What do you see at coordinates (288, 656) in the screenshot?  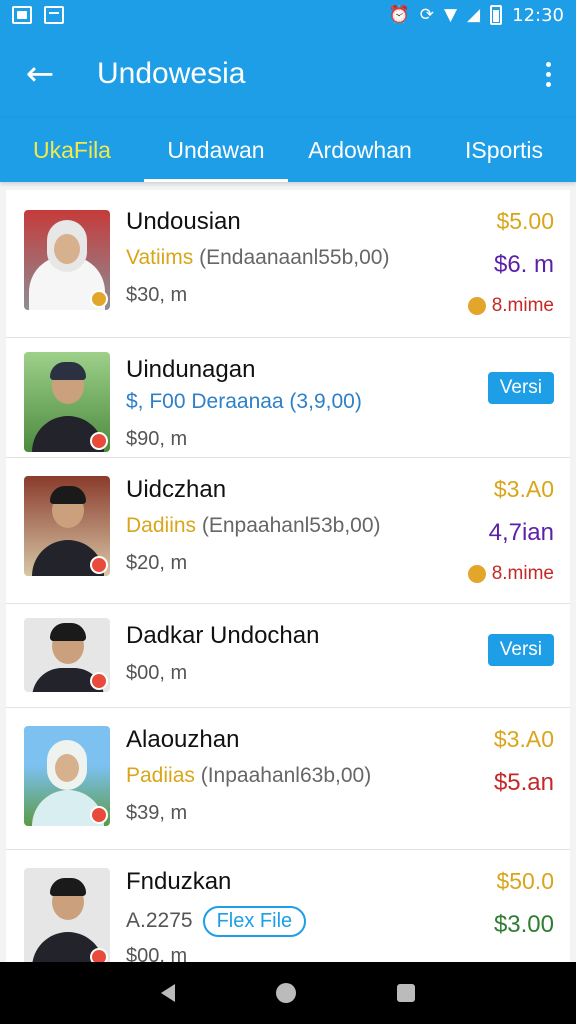 I see `list-item: Dadkar Undochan $00, m Versi` at bounding box center [288, 656].